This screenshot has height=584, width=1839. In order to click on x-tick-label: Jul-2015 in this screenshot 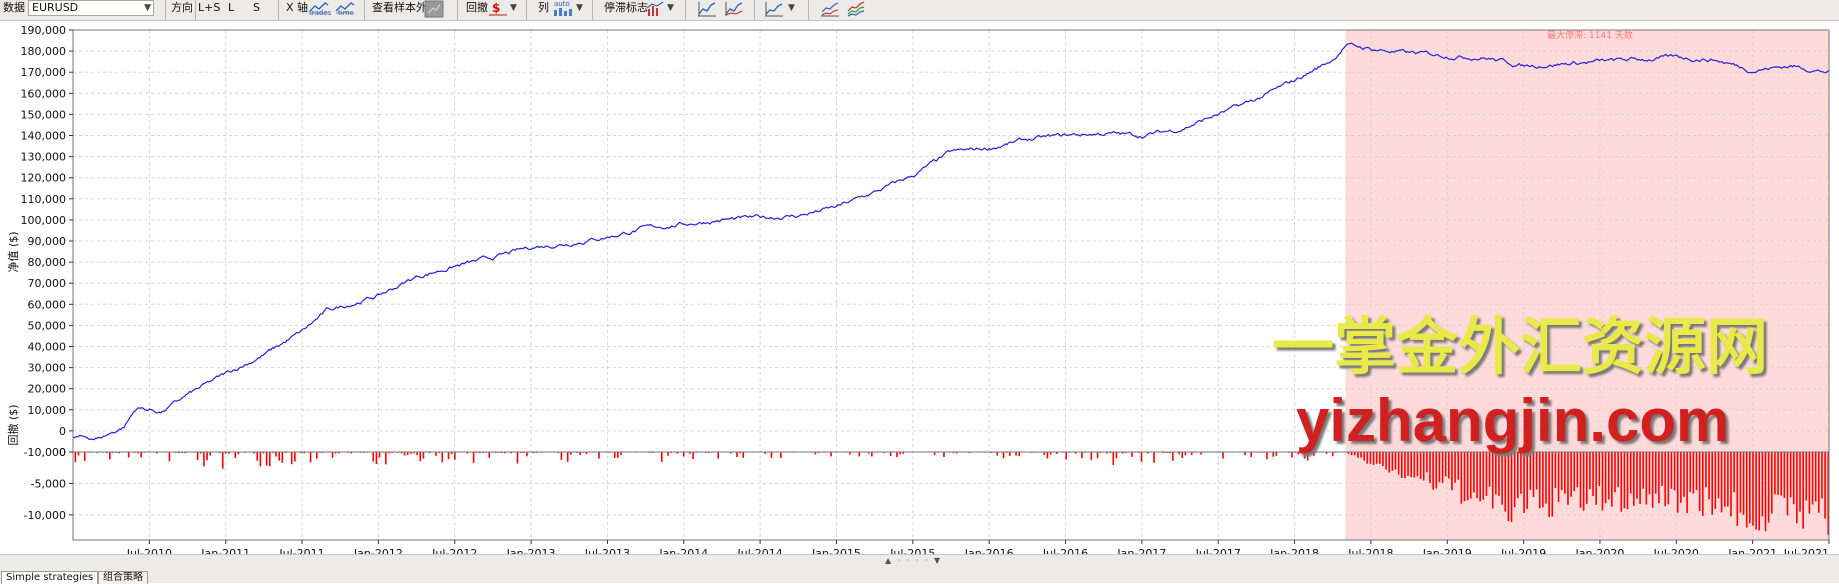, I will do `click(912, 550)`.